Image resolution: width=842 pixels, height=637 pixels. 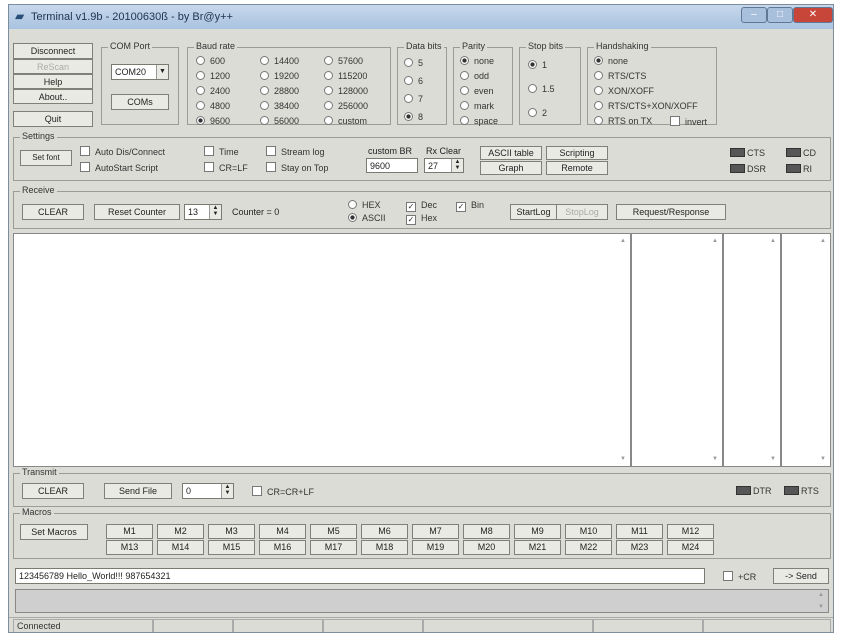 I want to click on macro-button-m20: M20, so click(x=486, y=547).